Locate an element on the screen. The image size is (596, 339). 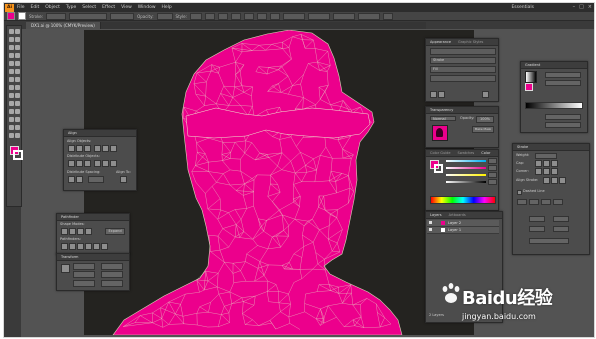
minimize-icon: – is located at coordinates (574, 7).